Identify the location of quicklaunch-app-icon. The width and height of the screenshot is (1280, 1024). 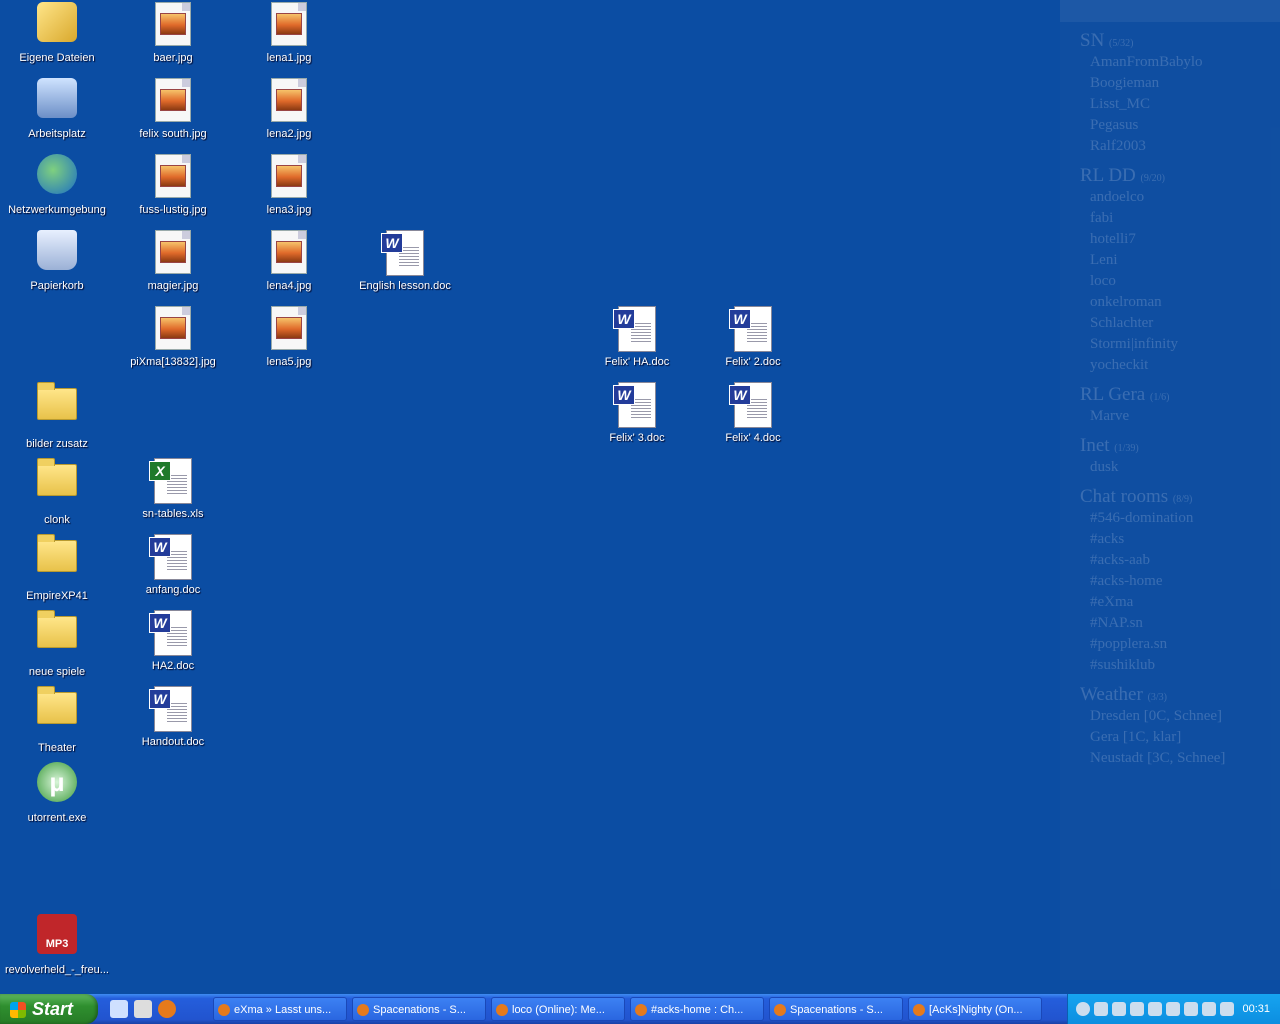
(143, 1009).